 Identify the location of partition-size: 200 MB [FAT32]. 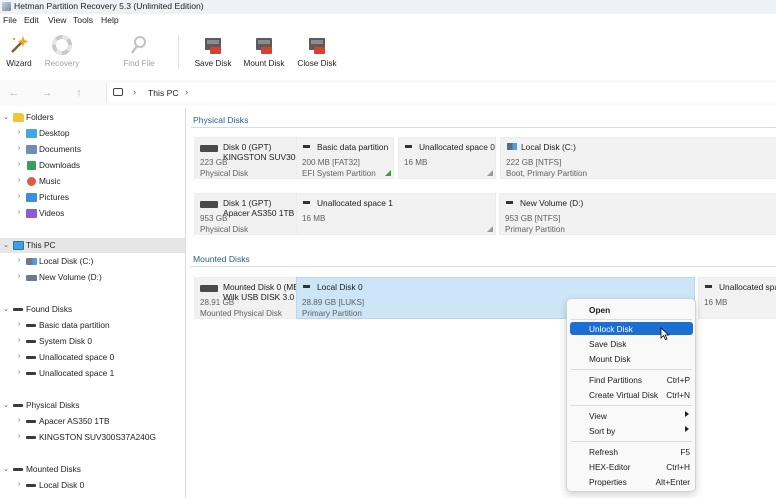
(331, 162).